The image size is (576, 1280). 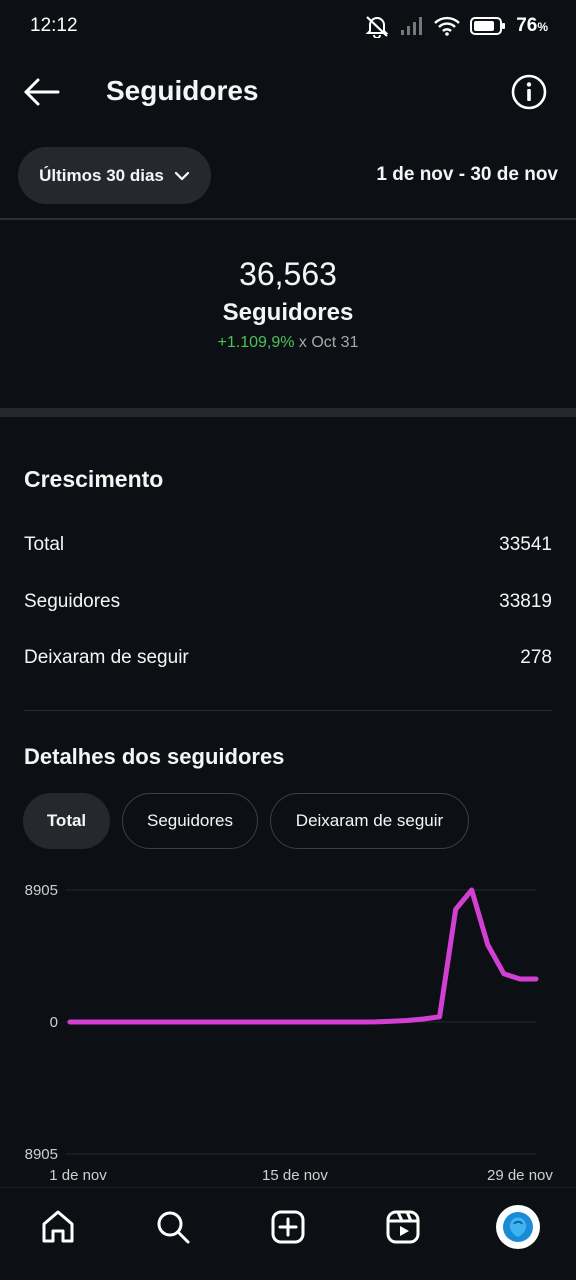 I want to click on status-icons: 76%, so click(x=456, y=26).